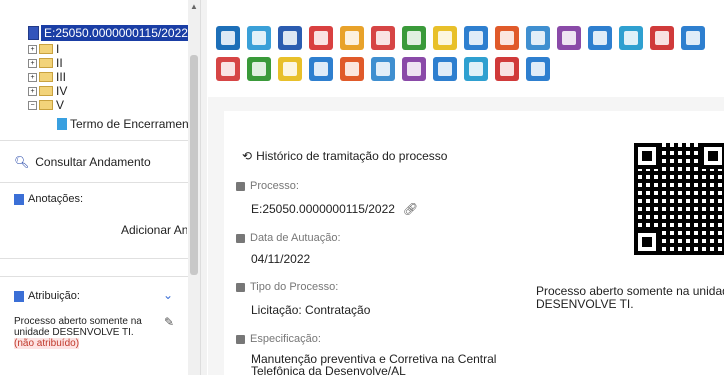  Describe the element at coordinates (693, 38) in the screenshot. I see `editar-button` at that location.